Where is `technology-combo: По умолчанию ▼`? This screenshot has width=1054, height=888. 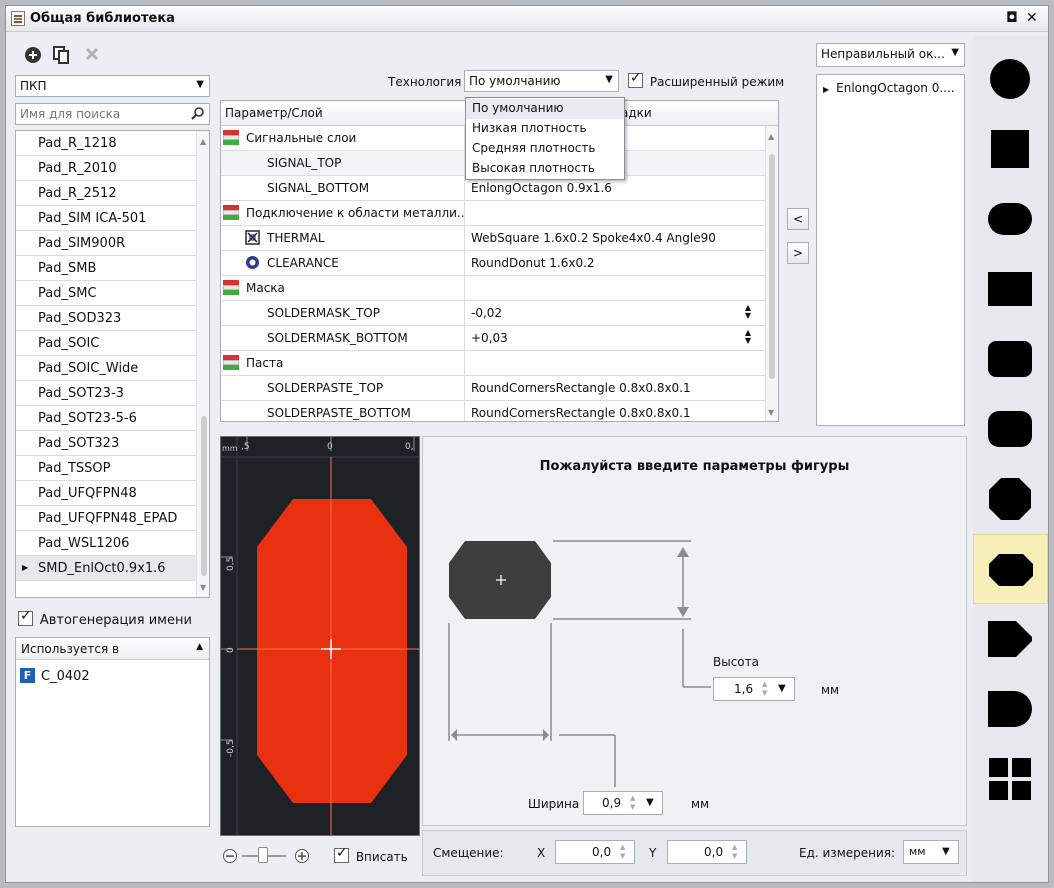
technology-combo: По умолчанию ▼ is located at coordinates (541, 81).